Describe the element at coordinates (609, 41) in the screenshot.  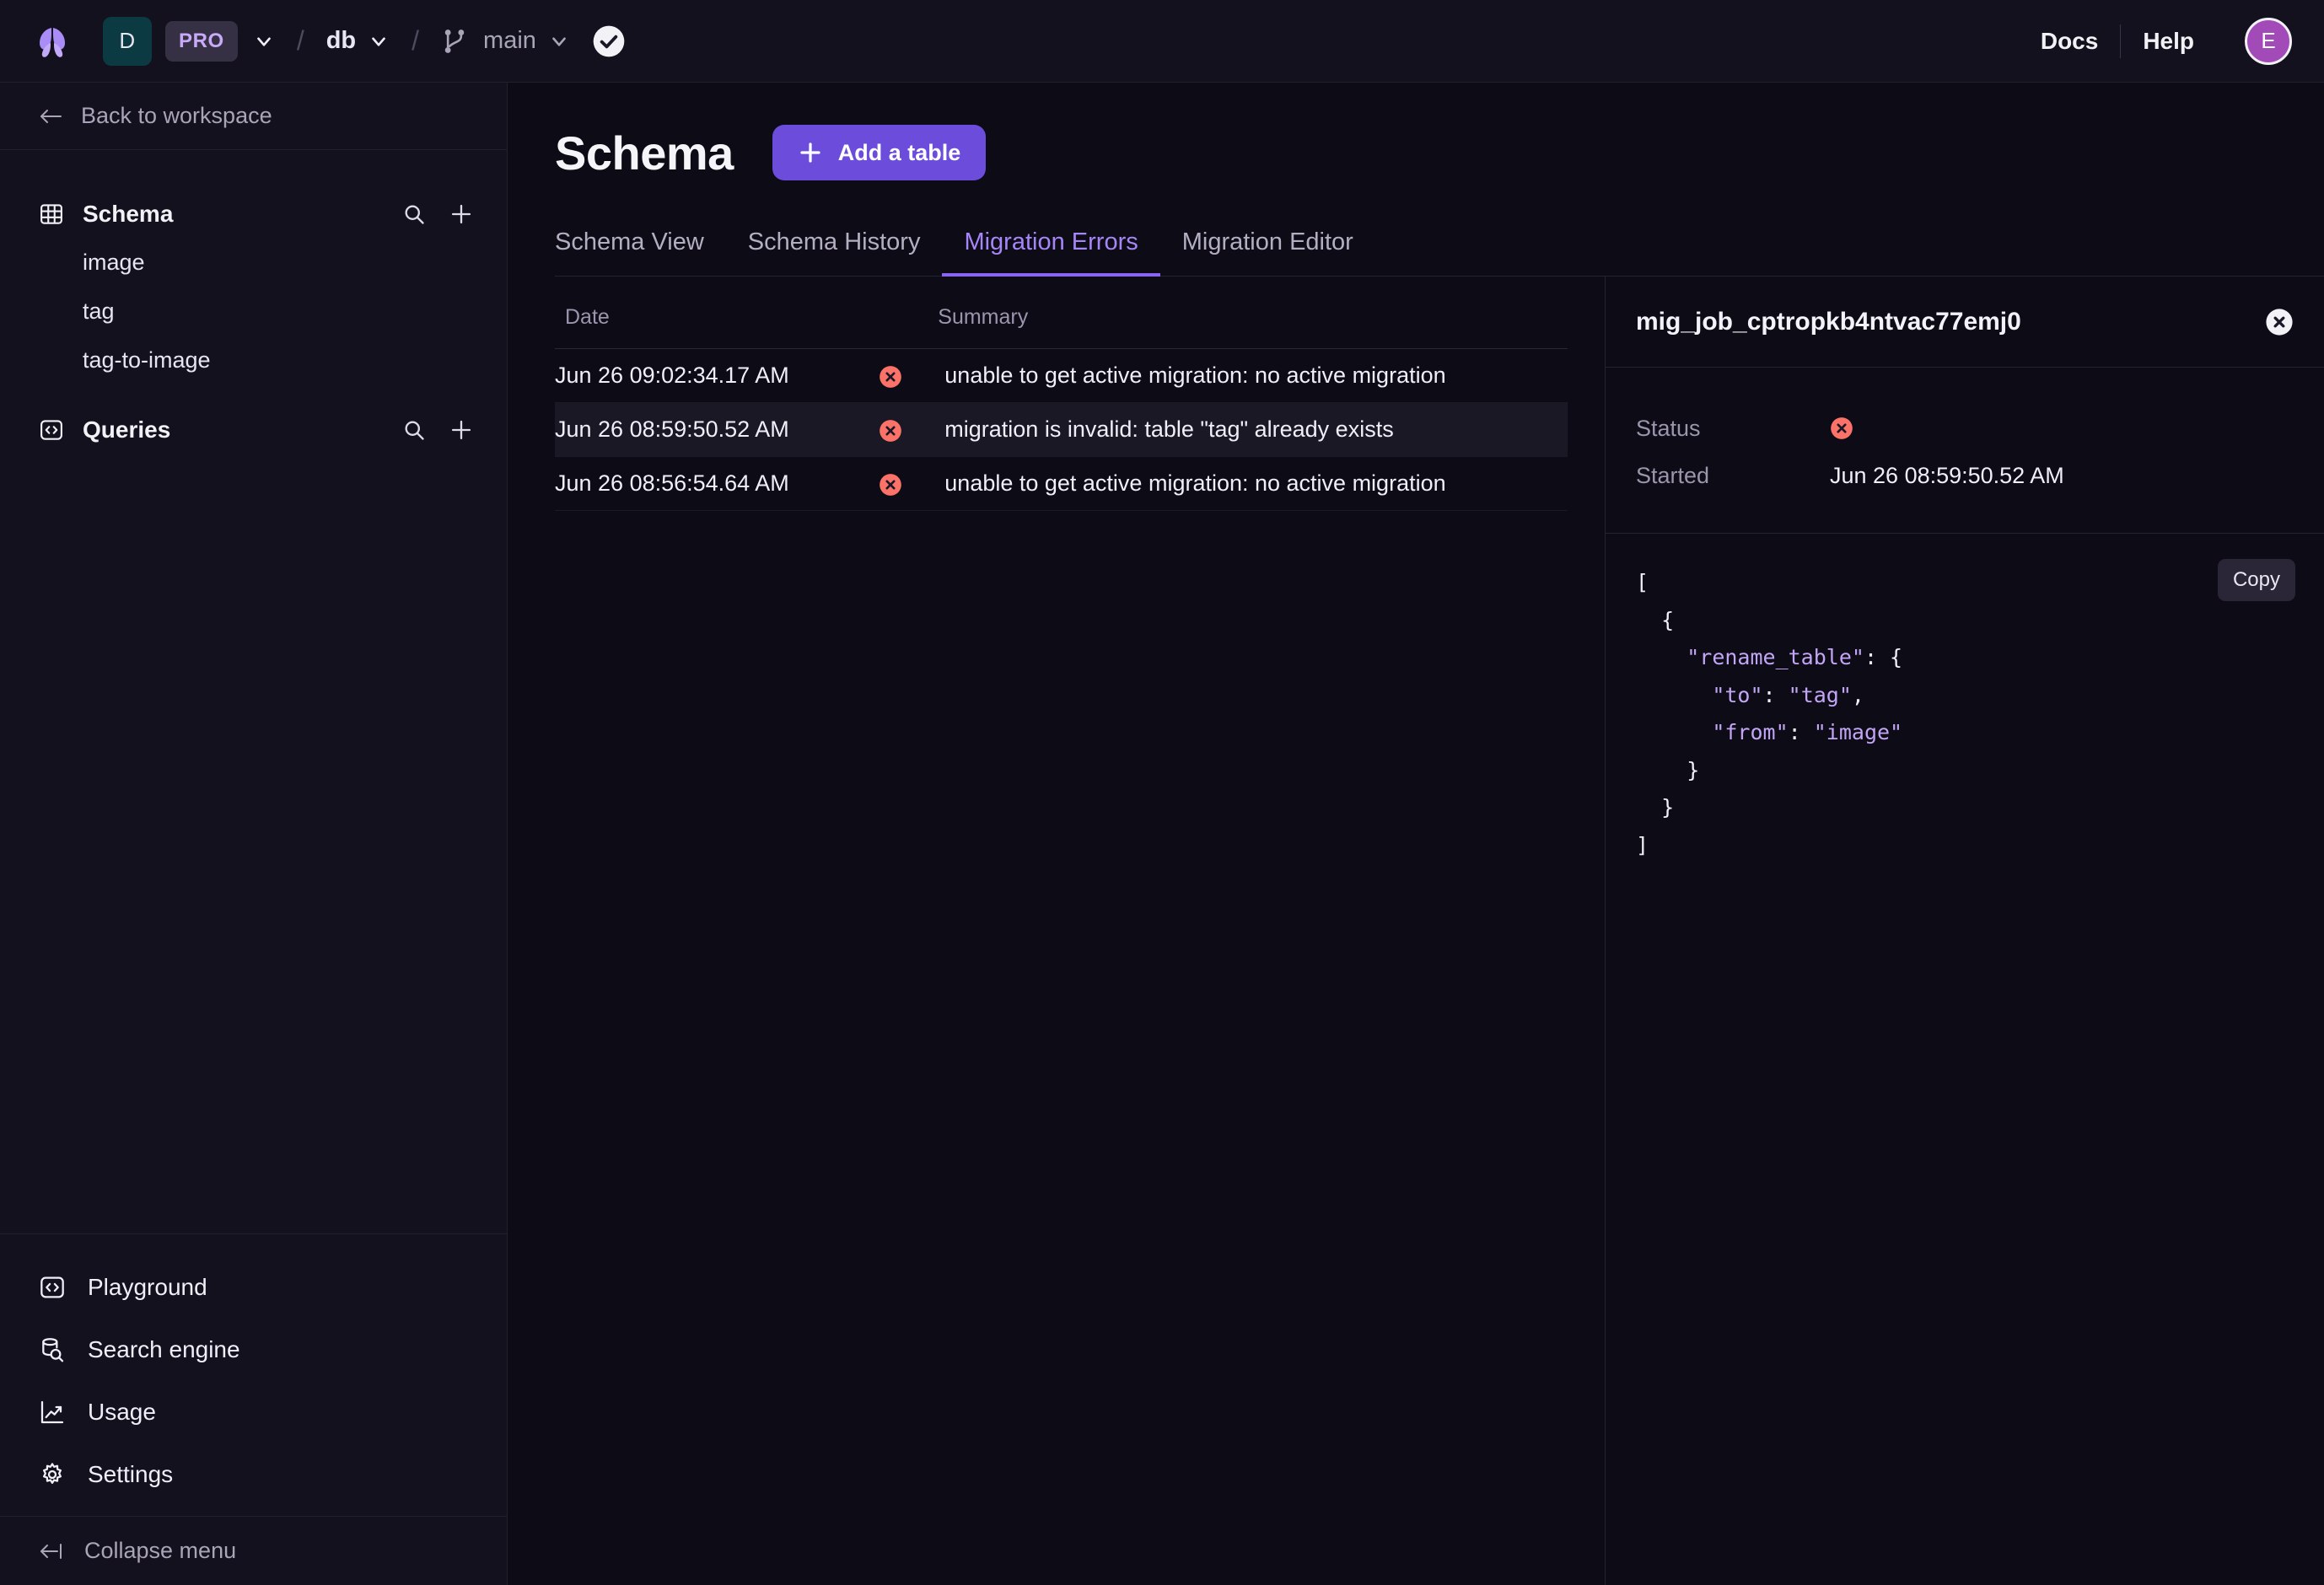
I see `check-circle-icon` at that location.